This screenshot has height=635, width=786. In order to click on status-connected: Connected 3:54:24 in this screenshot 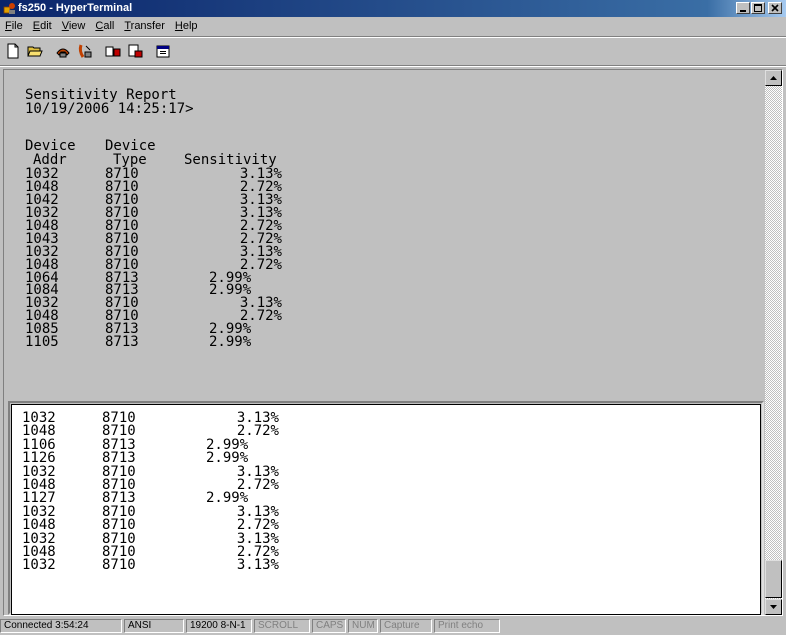, I will do `click(61, 626)`.